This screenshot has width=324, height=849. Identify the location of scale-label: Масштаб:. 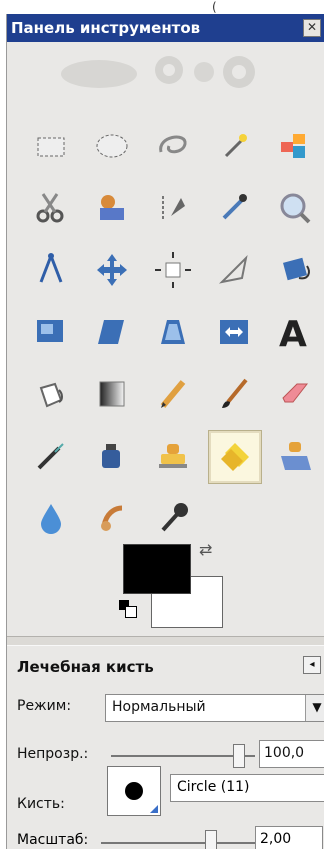
(53, 840).